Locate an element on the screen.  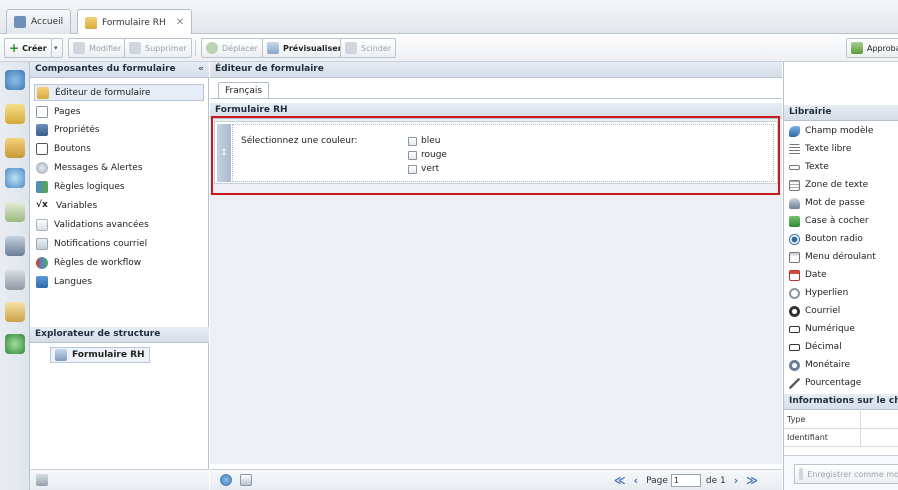
tools-icon is located at coordinates (15, 280).